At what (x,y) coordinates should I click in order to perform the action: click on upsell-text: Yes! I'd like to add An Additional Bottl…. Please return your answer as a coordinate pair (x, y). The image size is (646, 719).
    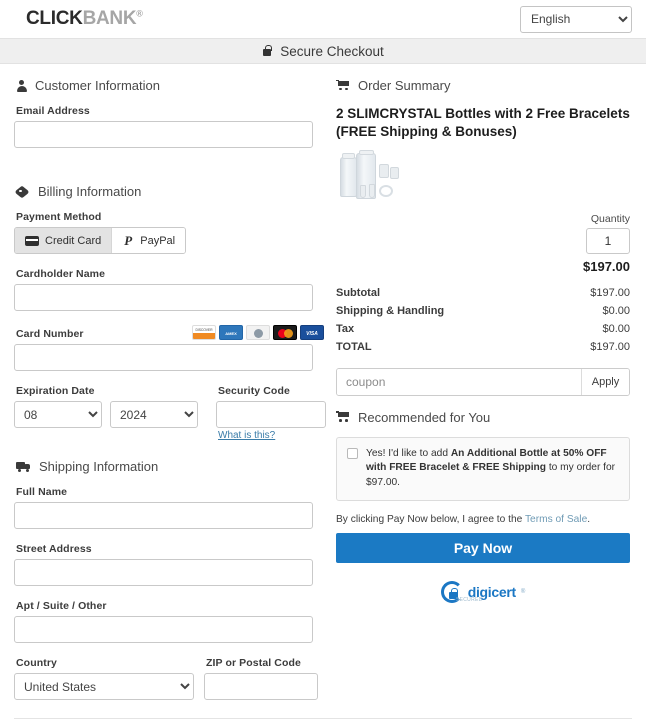
    Looking at the image, I should click on (492, 469).